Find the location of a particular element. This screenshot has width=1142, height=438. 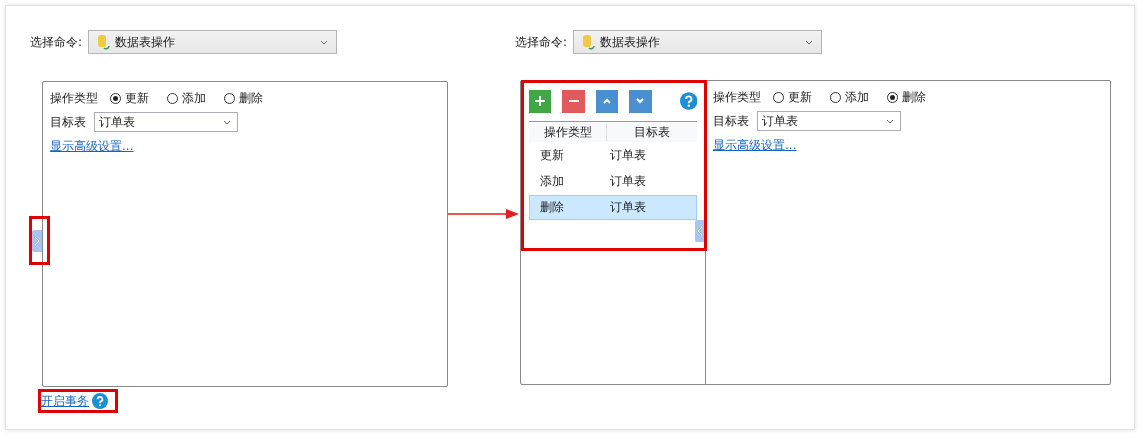

chevron-down-icon is located at coordinates (640, 101).